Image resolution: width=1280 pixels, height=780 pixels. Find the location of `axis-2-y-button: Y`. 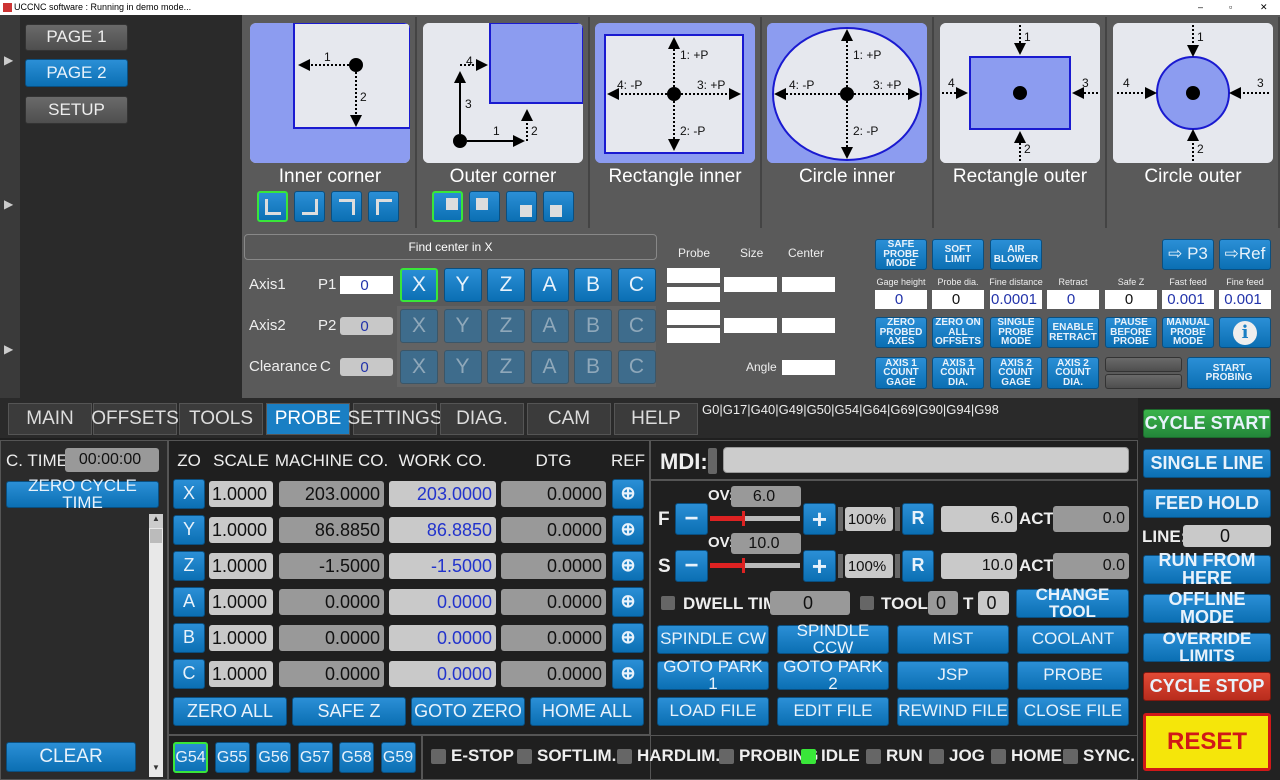

axis-2-y-button: Y is located at coordinates (462, 326).